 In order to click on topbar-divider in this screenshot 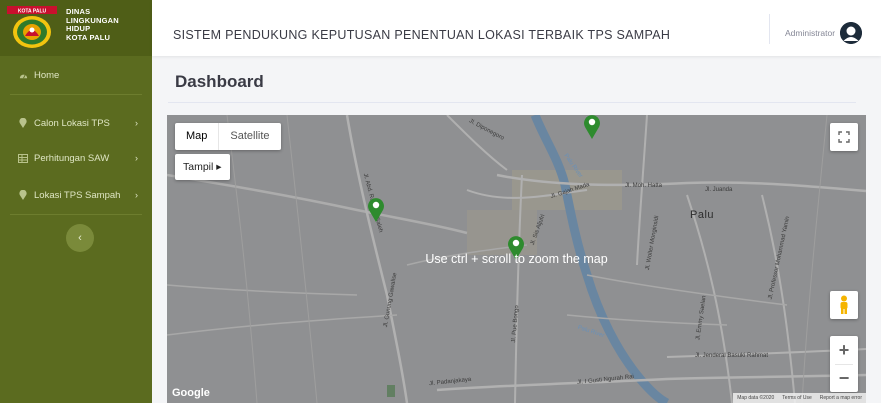, I will do `click(769, 29)`.